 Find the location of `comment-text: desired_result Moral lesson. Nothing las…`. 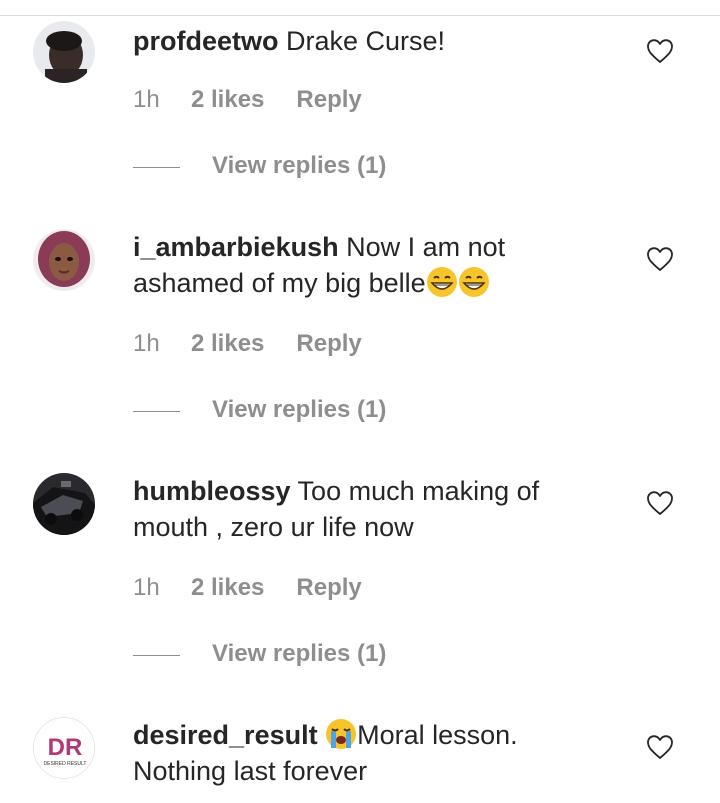

comment-text: desired_result Moral lesson. Nothing las… is located at coordinates (363, 753).